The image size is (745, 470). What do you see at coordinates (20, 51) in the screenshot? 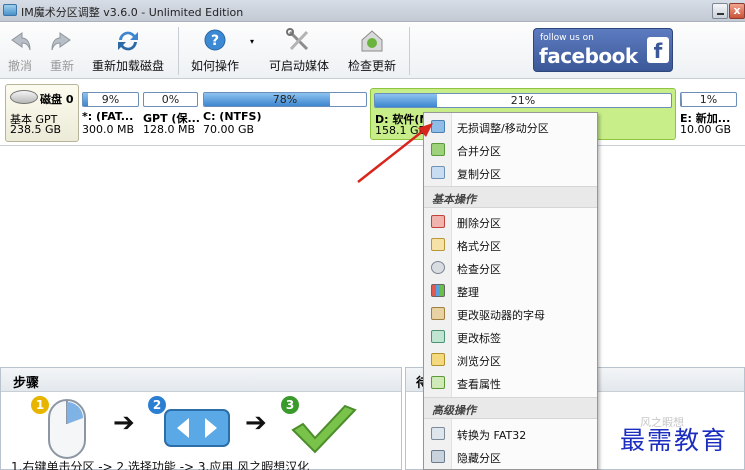
I see `undo-button: 撤消` at bounding box center [20, 51].